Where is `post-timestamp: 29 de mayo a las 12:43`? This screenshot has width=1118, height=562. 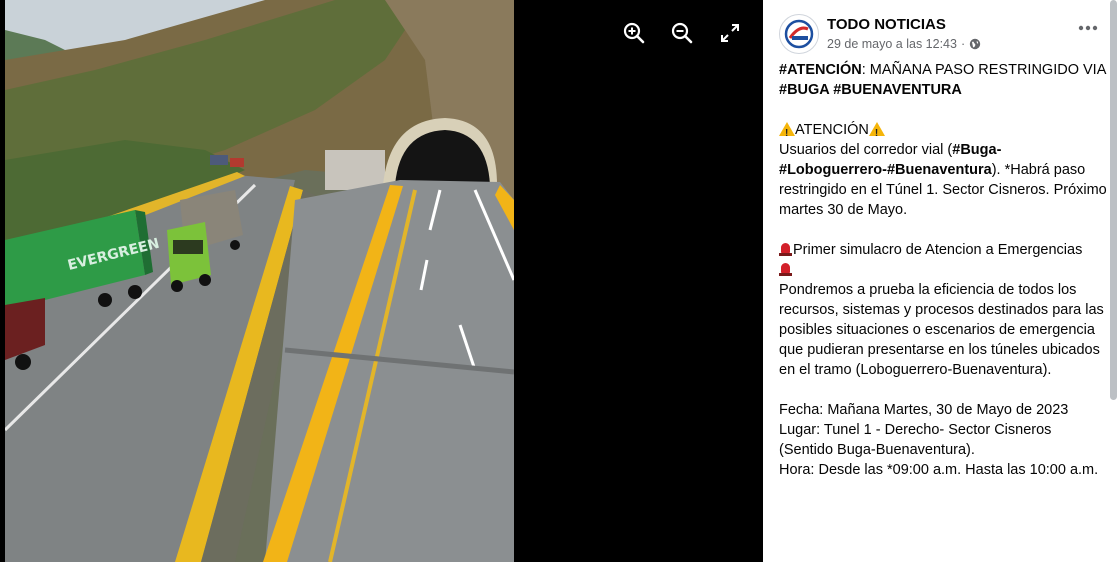
post-timestamp: 29 de mayo a las 12:43 is located at coordinates (892, 44).